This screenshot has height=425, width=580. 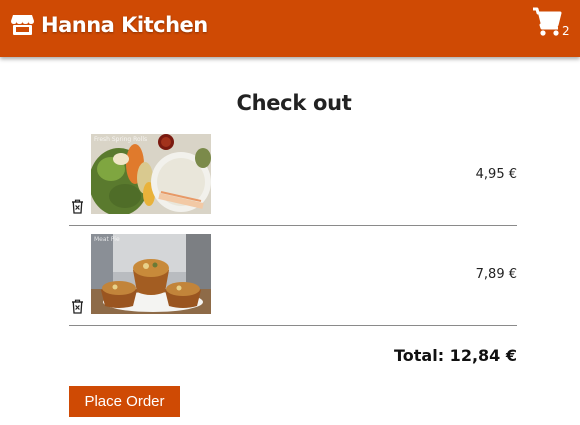 What do you see at coordinates (151, 274) in the screenshot?
I see `meat-pies-photo: Meat Pie` at bounding box center [151, 274].